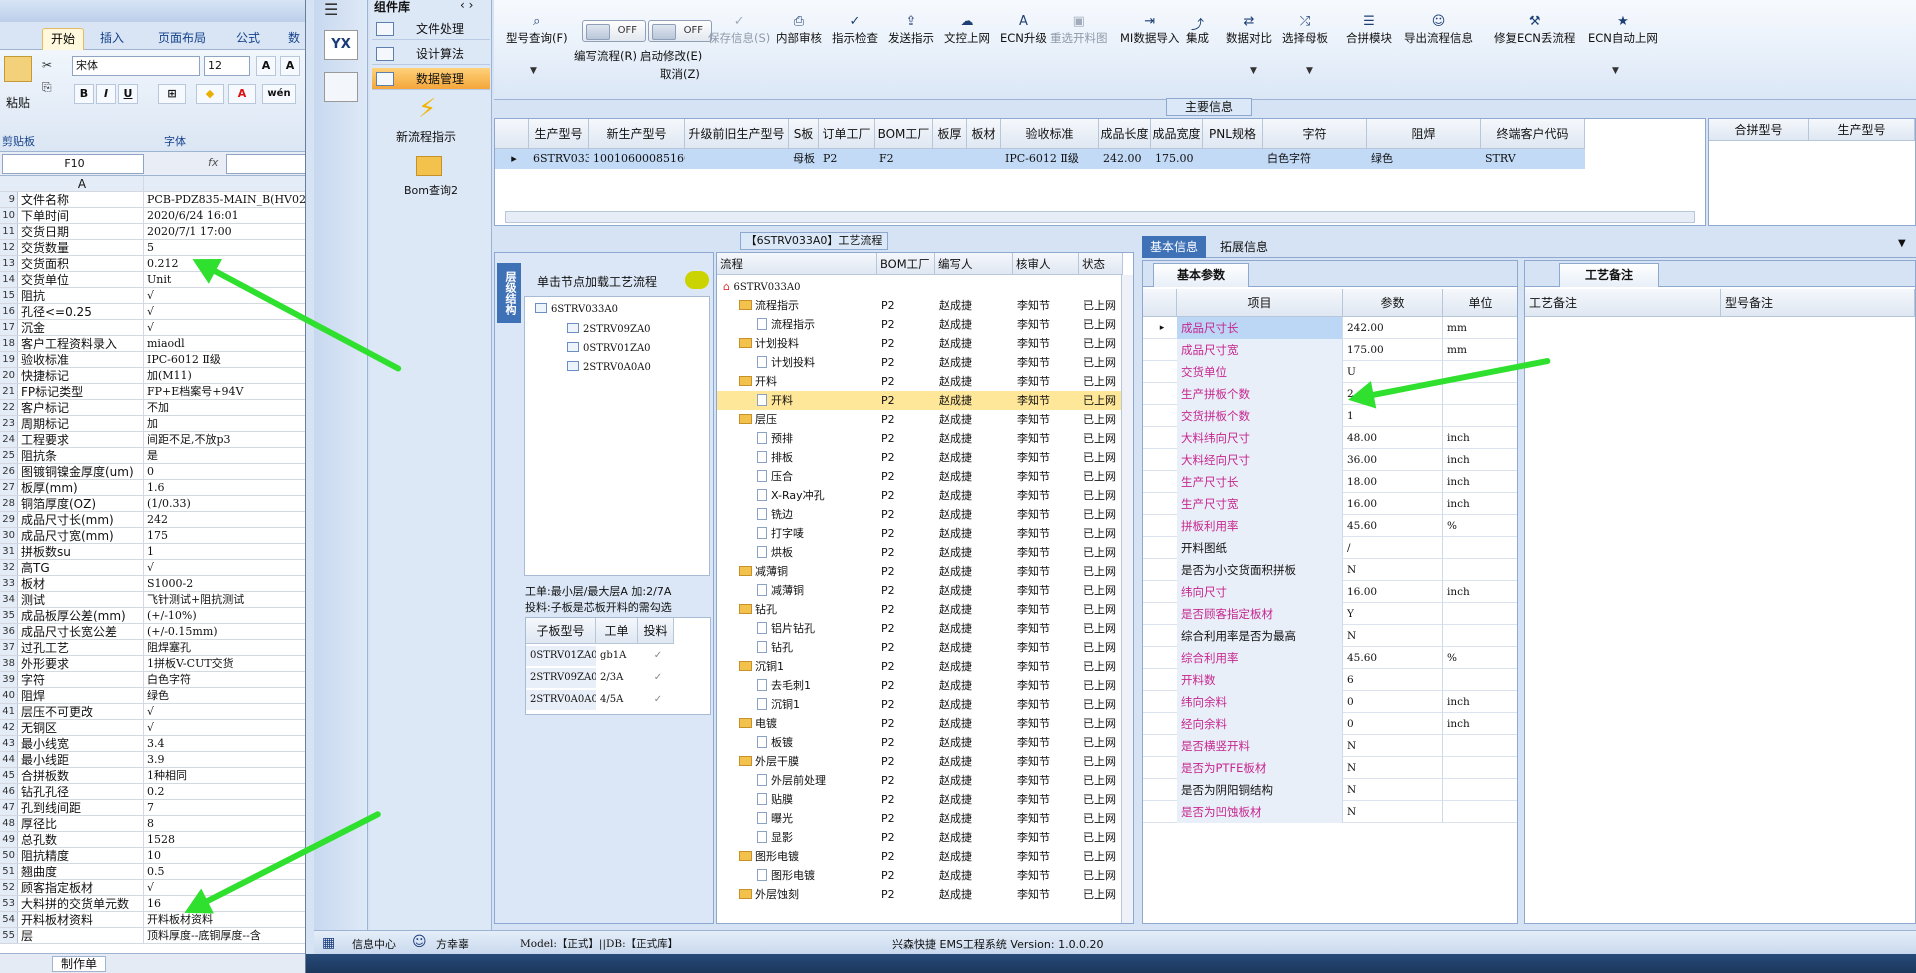 The image size is (1916, 973). Describe the element at coordinates (1125, 134) in the screenshot. I see `column-header: 成品长度` at that location.